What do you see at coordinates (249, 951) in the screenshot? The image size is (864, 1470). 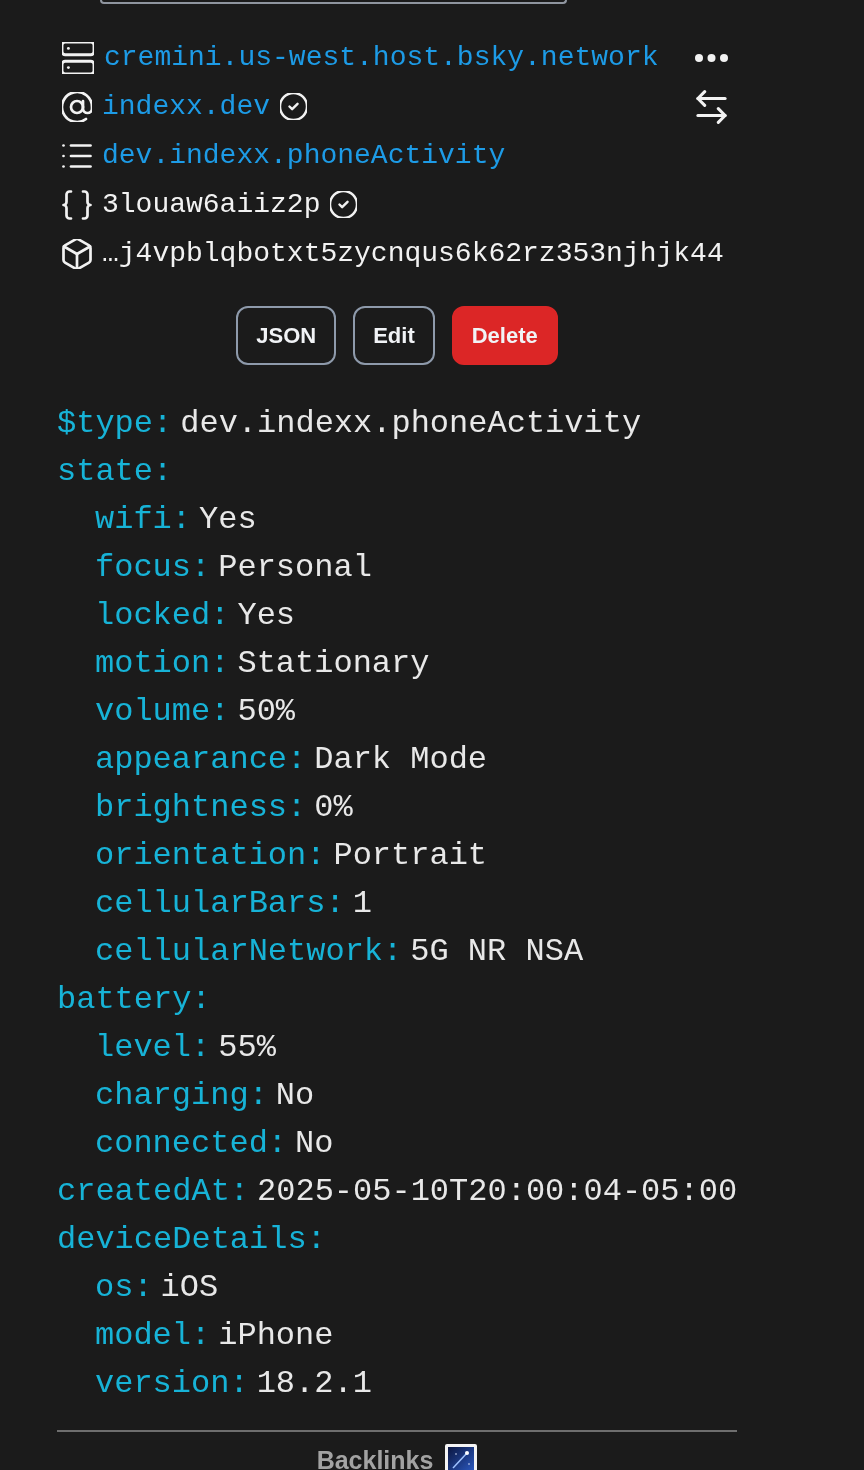 I see `field-key: cellularNetwork:` at bounding box center [249, 951].